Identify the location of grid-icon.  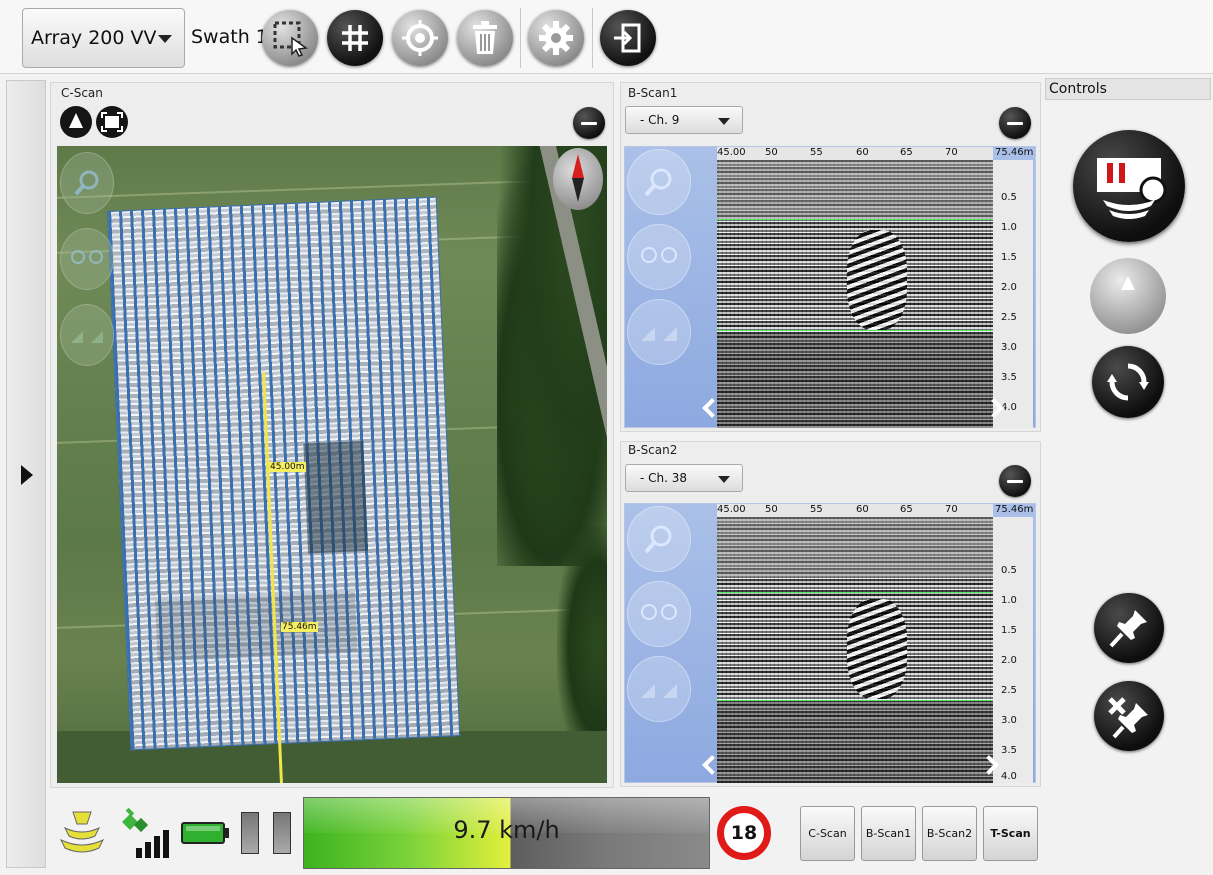
(355, 38).